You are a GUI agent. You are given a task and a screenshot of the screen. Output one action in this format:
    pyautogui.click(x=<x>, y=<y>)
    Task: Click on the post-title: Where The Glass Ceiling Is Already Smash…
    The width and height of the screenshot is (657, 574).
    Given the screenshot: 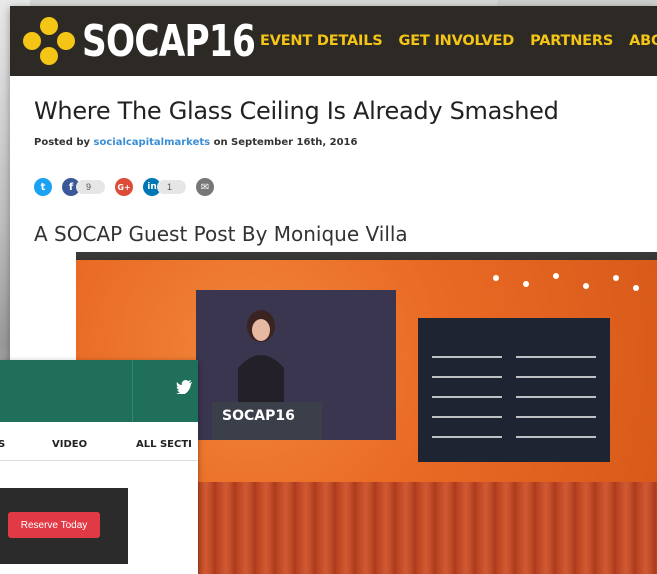 What is the action you would take?
    pyautogui.click(x=296, y=111)
    